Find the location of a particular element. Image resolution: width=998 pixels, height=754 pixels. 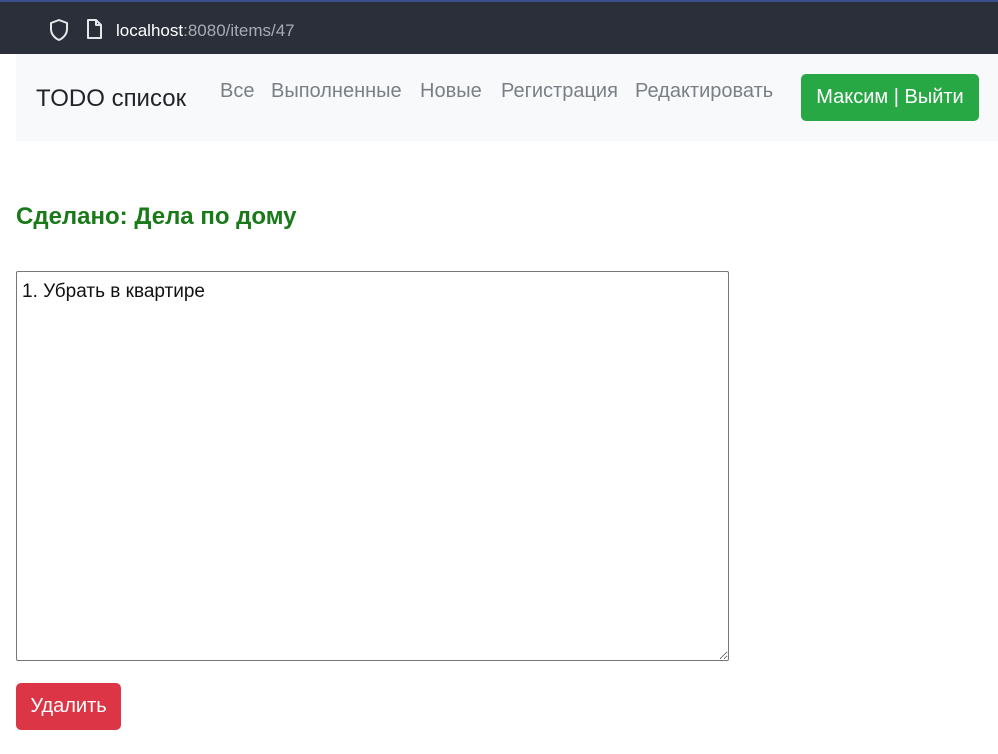

url-field: localhost:8080/items/47 is located at coordinates (205, 31).